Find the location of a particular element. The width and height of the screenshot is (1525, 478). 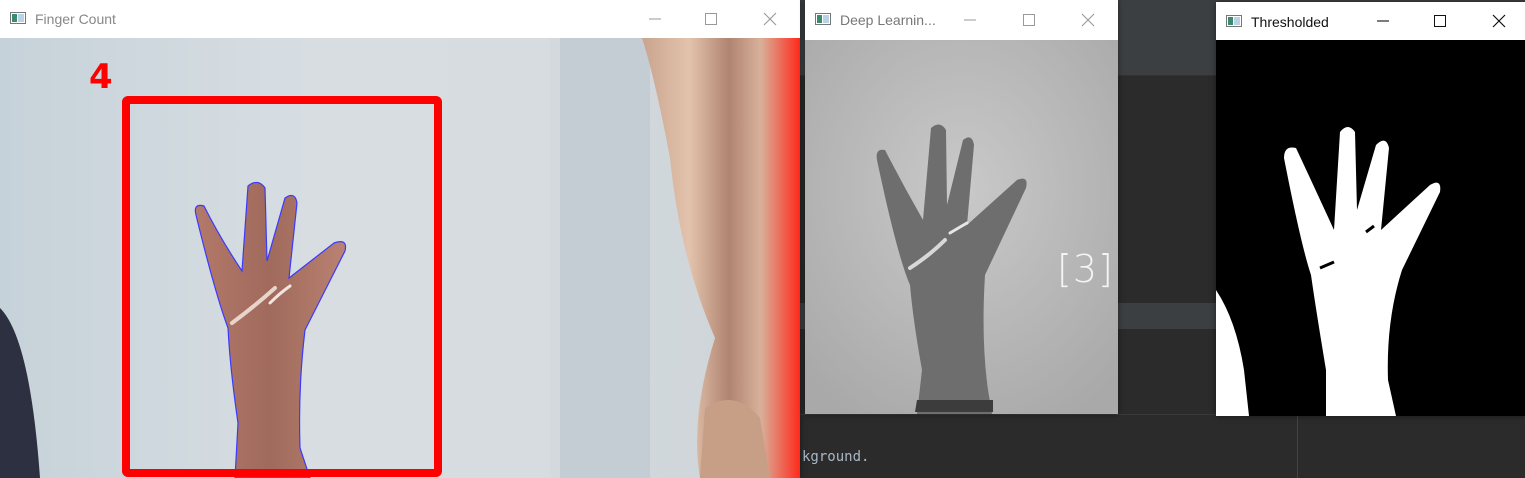

ide-panel-divider is located at coordinates (1297, 446).